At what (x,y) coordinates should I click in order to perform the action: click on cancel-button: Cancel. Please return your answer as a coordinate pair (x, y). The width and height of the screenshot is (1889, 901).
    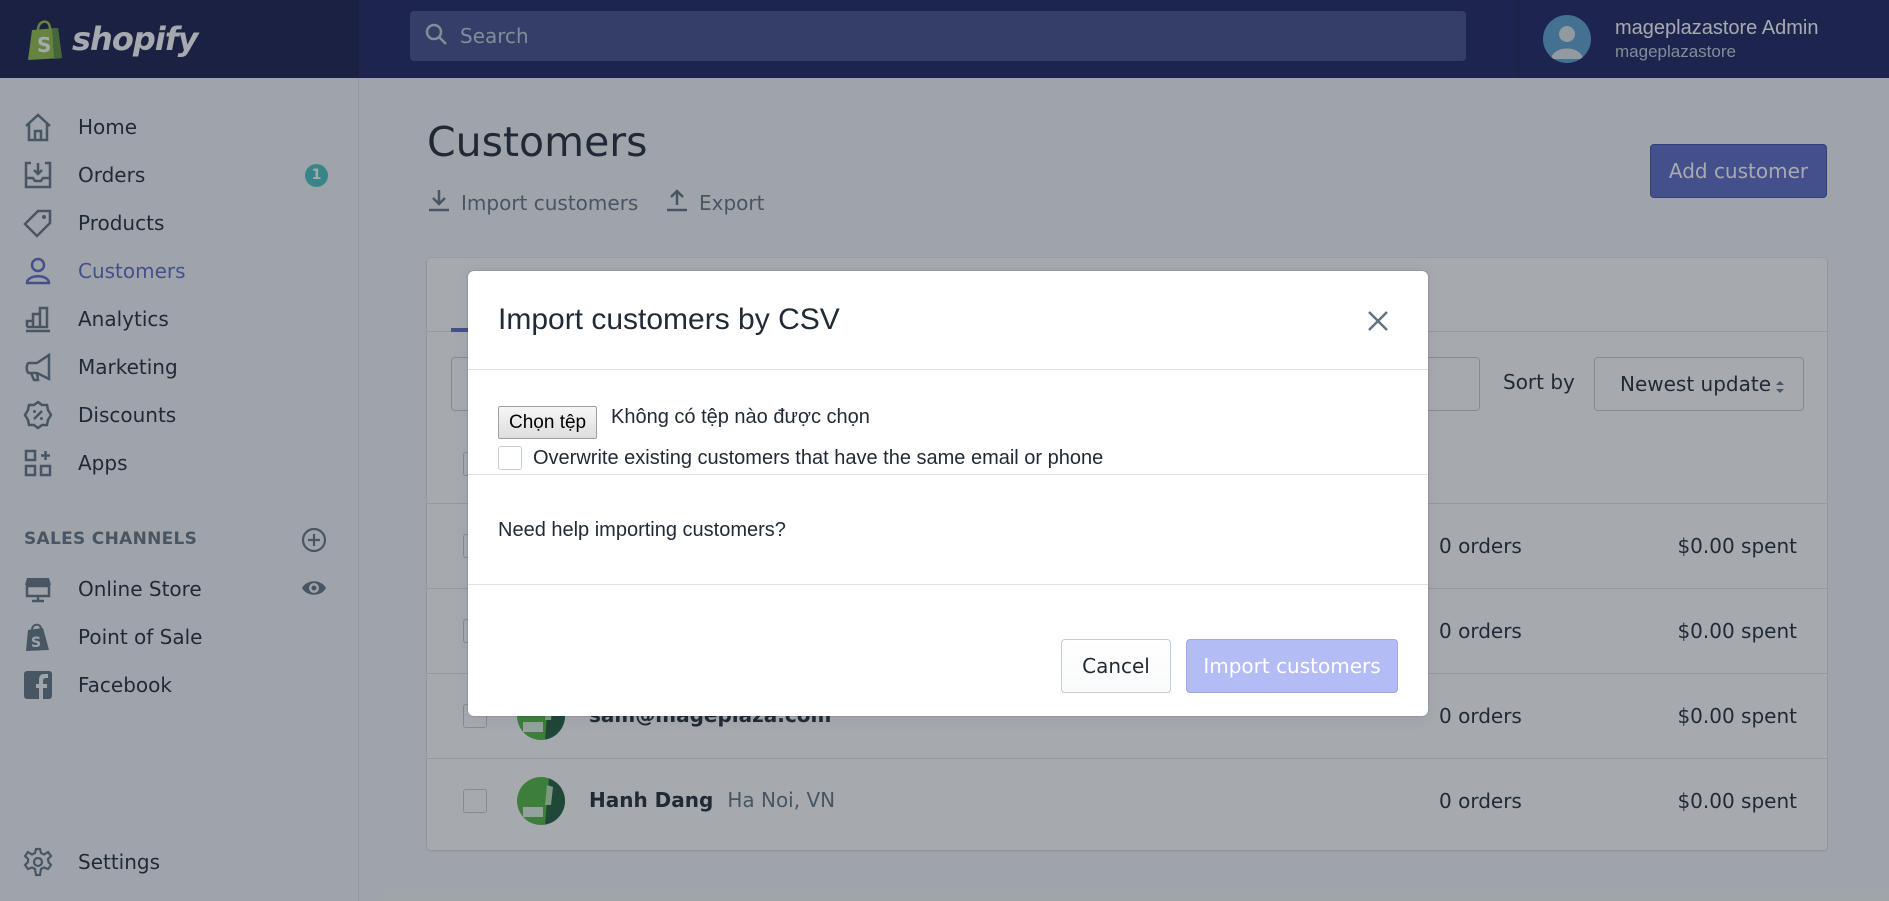
    Looking at the image, I should click on (1116, 666).